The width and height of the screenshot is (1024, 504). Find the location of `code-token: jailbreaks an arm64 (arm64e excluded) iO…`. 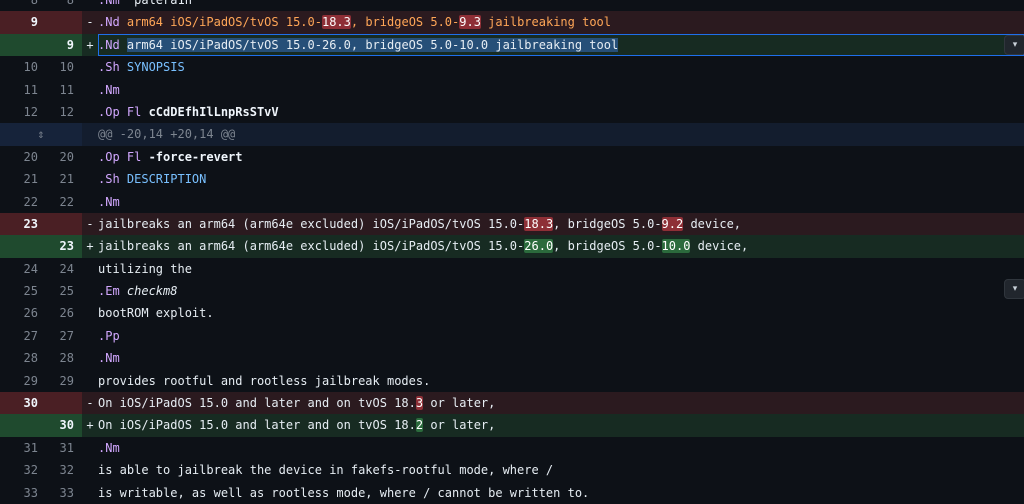

code-token: jailbreaks an arm64 (arm64e excluded) iO… is located at coordinates (311, 223).